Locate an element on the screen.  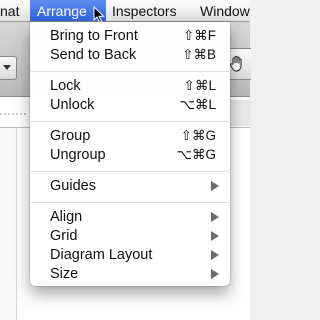
menu-item-diagram-layout: Diagram Layout is located at coordinates (130, 255).